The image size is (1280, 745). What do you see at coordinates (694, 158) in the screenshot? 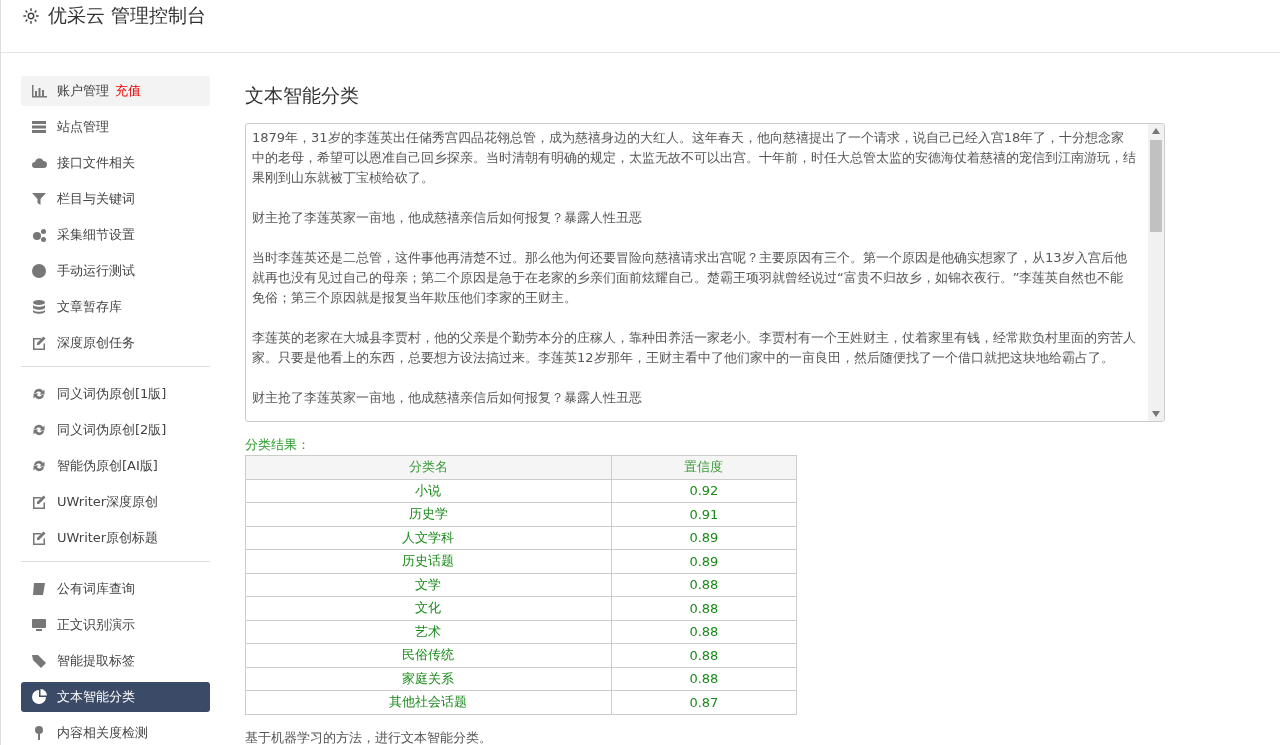
I see `paragraph: 1879年，31岁的李莲英出任储秀宫四品花翎总管，成为慈禧身边的大红人。这年春天，他向慈禧提出了一个请求，说自己已经入宫18年了，十分想念家中的老母，希望可以恩准自己回乡探亲。当时清朝有明确的规定，太监无故不可以出宫。十年前，时任大总管太监的安德海仗着慈禧的宠信到江南游玩，结果刚到山东就被丁宝桢给砍了。` at bounding box center [694, 158].